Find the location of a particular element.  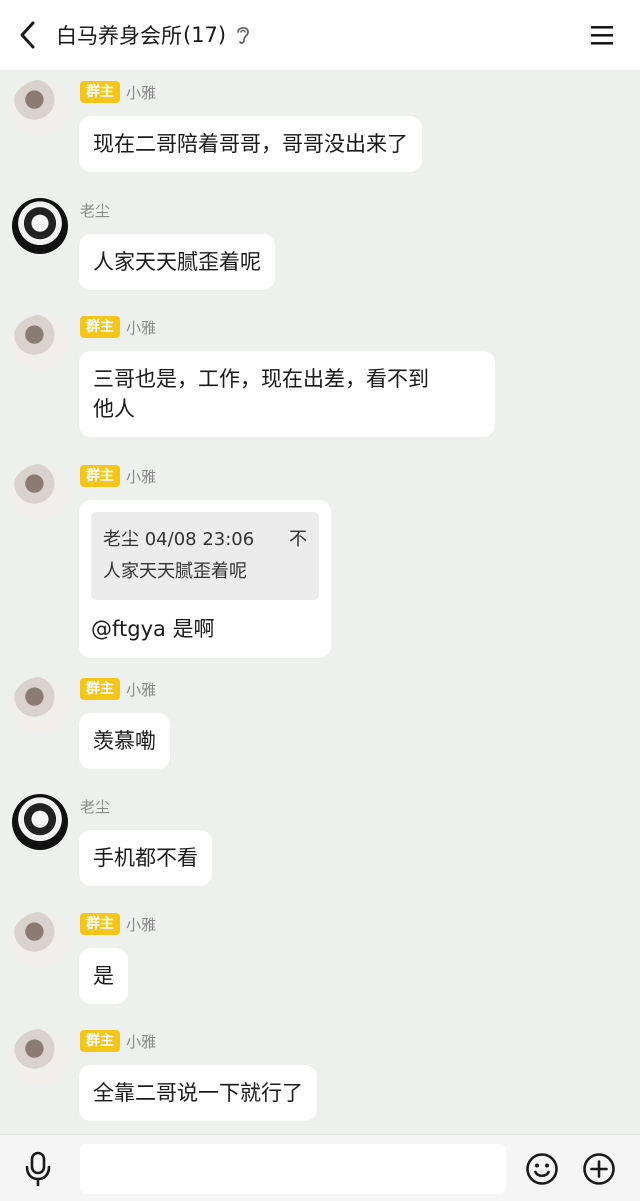

message-bubble: 人家天天腻歪着呢 is located at coordinates (177, 262).